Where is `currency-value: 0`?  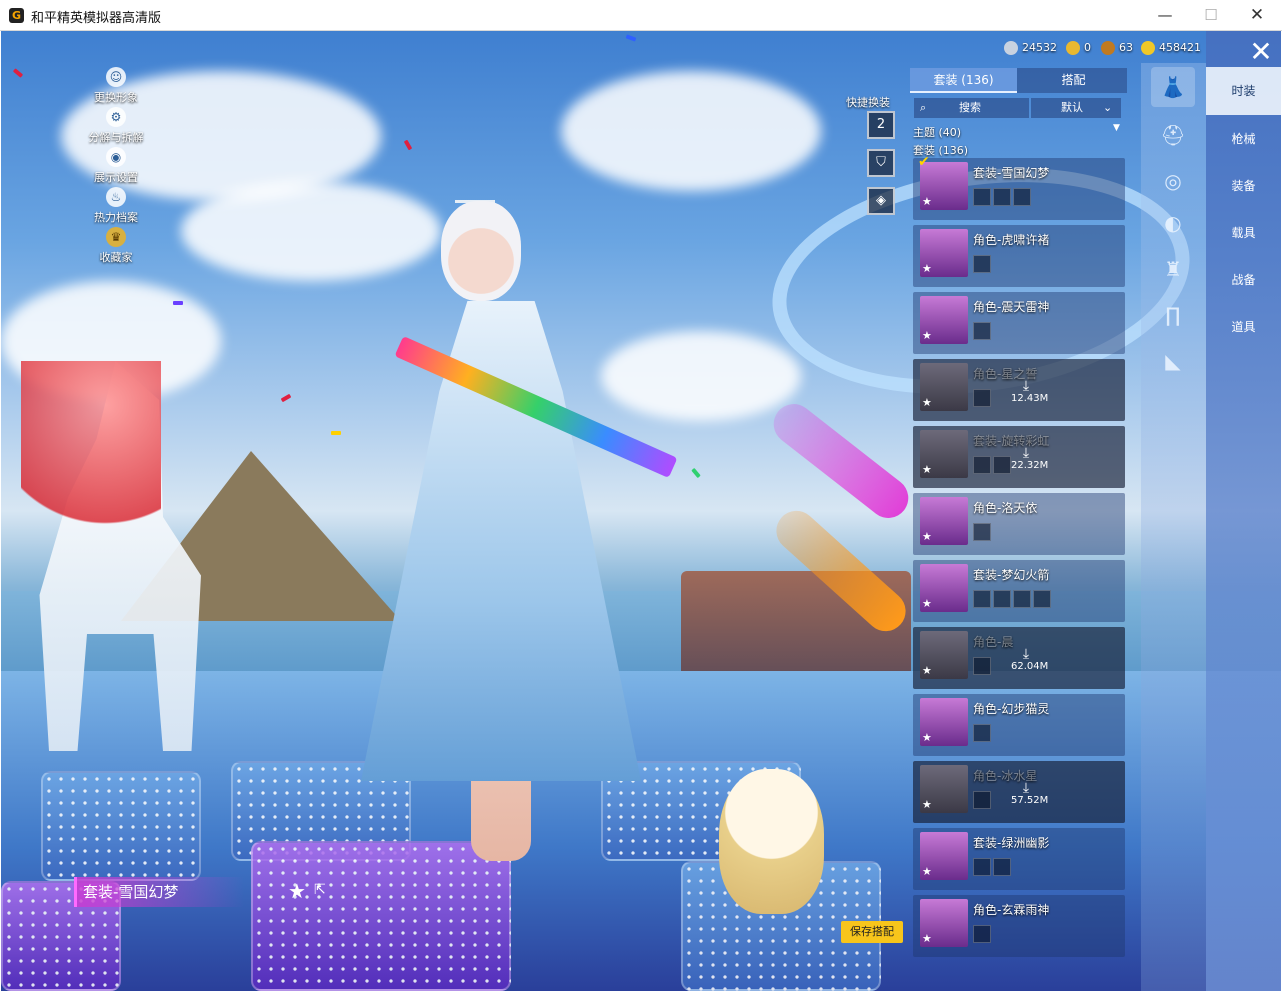 currency-value: 0 is located at coordinates (1087, 47).